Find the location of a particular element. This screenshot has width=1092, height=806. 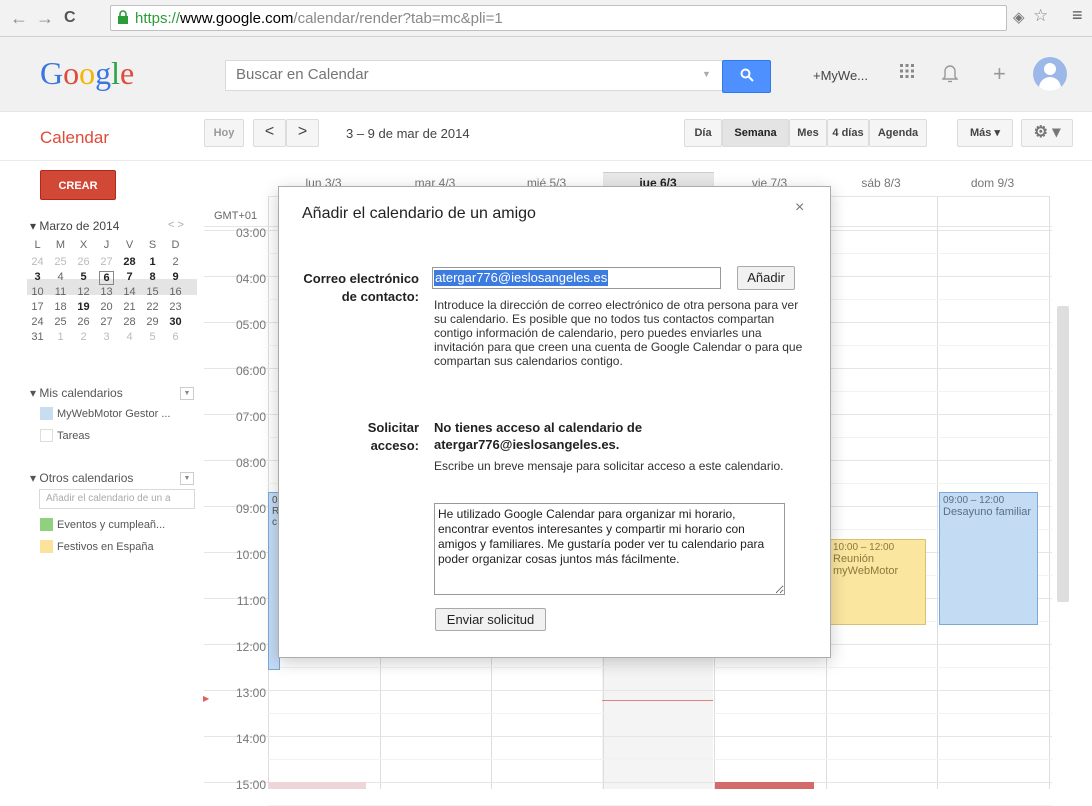

notifications-bell-icon is located at coordinates (950, 75).